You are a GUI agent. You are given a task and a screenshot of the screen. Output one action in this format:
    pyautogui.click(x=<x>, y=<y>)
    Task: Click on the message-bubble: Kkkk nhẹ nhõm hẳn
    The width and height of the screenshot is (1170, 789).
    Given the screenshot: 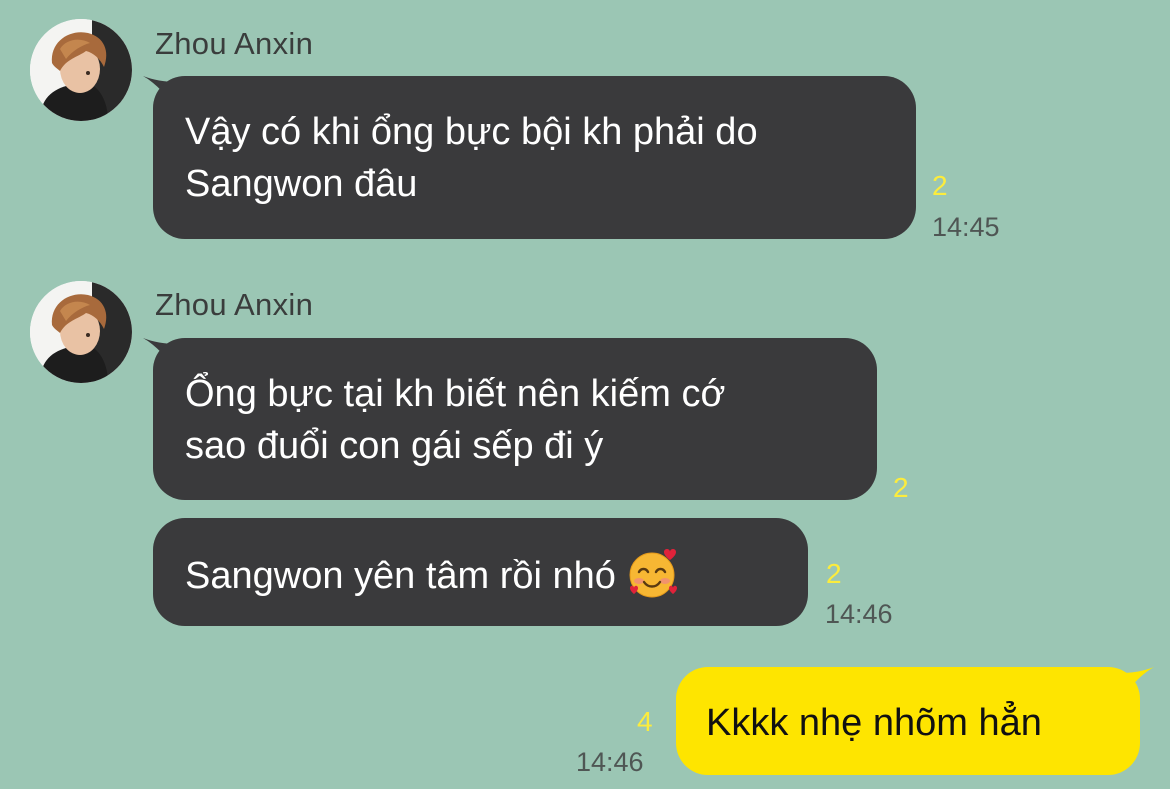 What is the action you would take?
    pyautogui.click(x=908, y=721)
    